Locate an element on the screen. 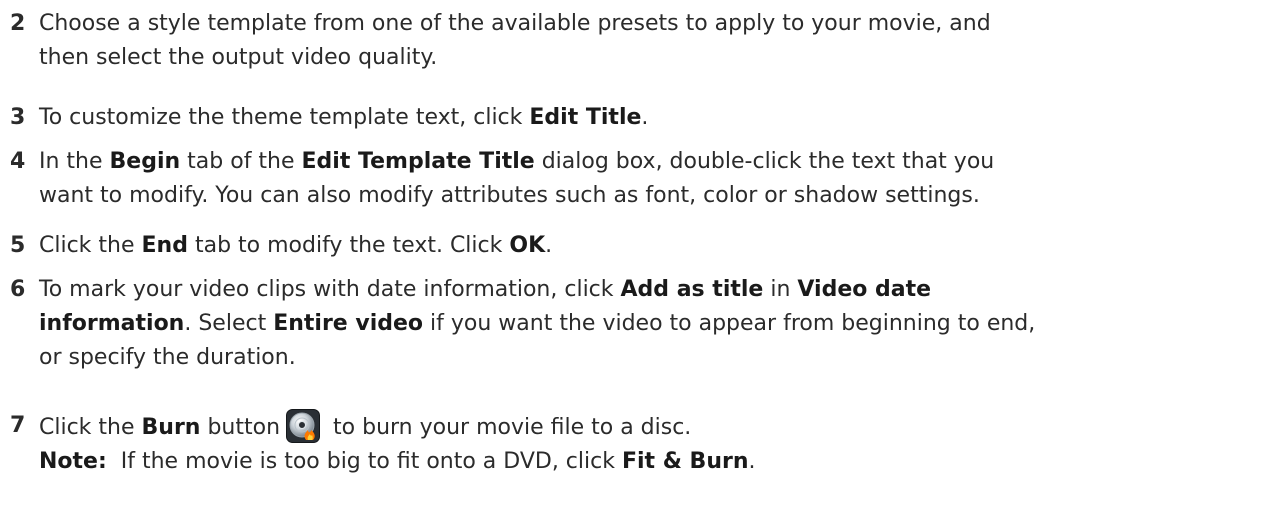 The width and height of the screenshot is (1265, 507). step-number: 4 is located at coordinates (18, 161).